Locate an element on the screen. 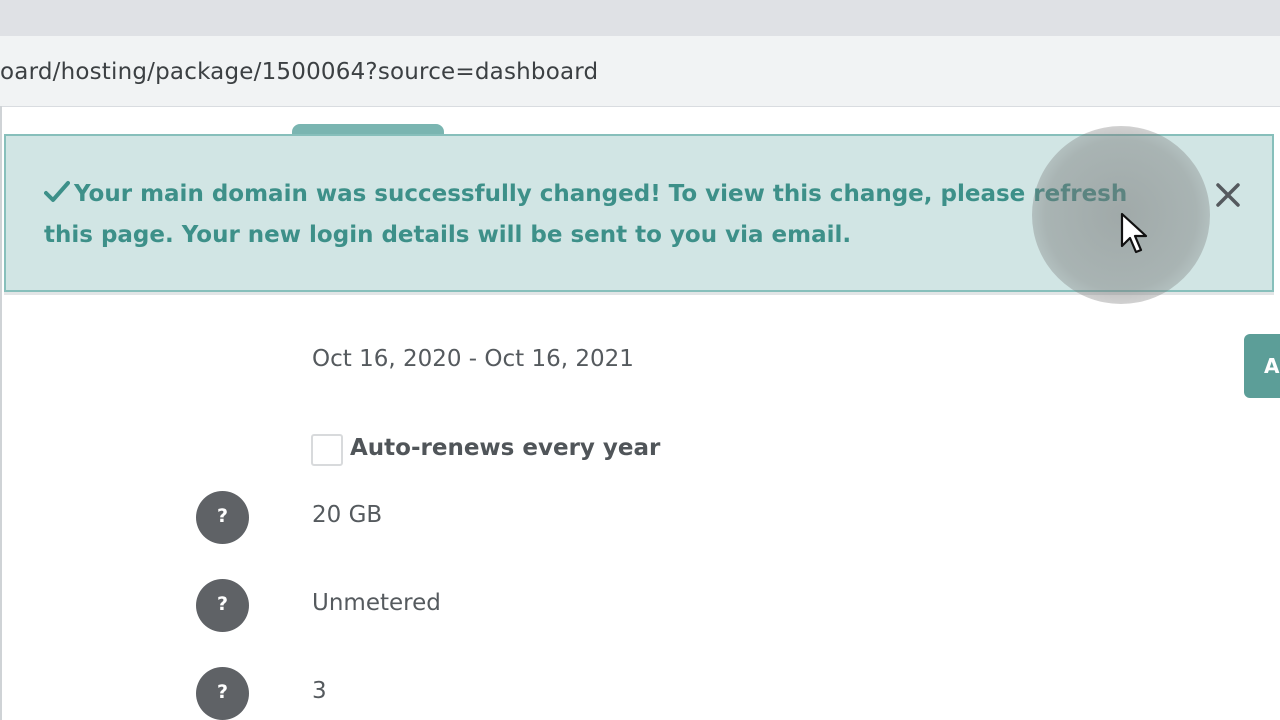 The image size is (1280, 720). browser-tab-strip is located at coordinates (640, 18).